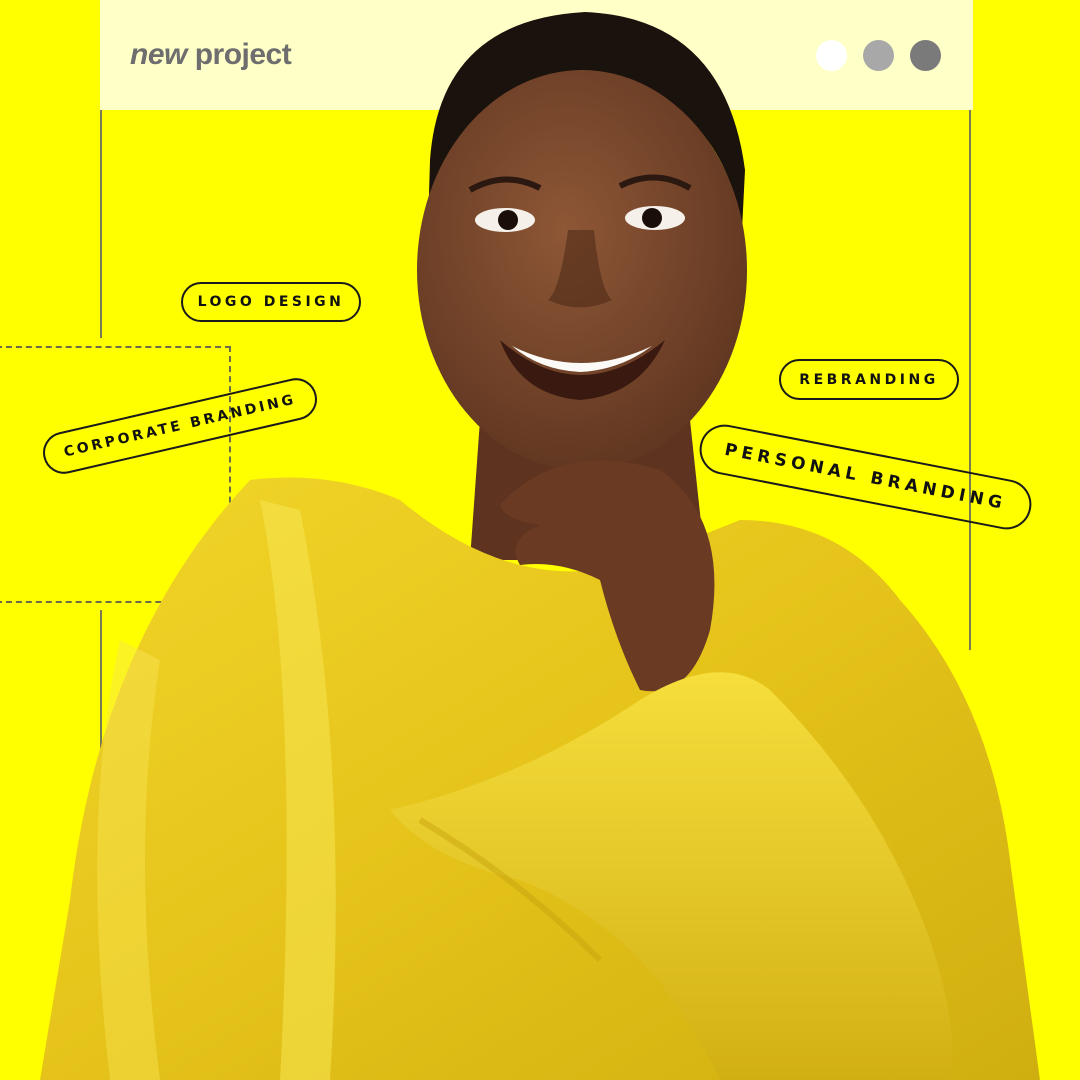  I want to click on tag-logo-design: LOGO DESIGN, so click(271, 302).